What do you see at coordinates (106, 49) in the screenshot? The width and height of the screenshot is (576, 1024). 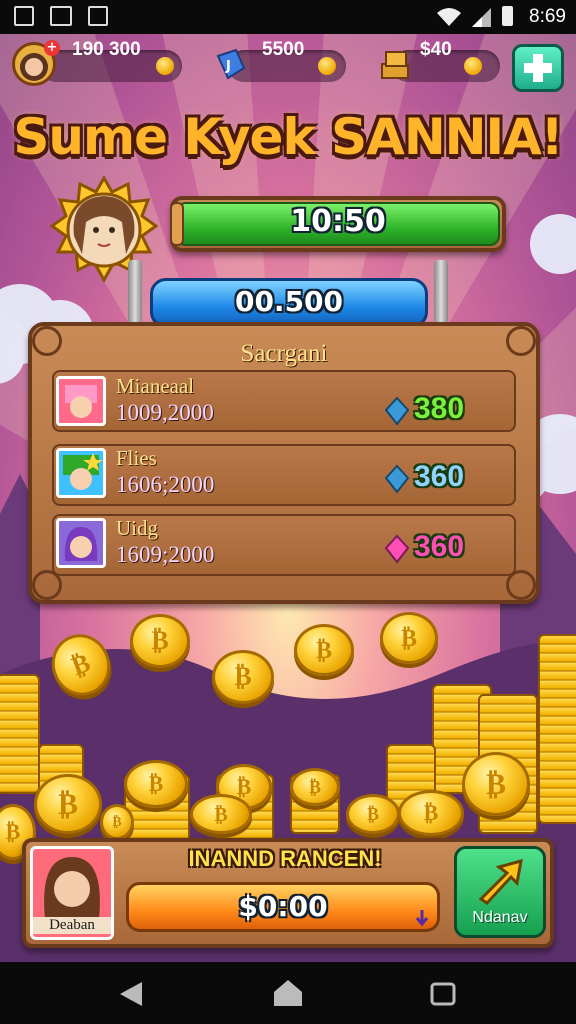 I see `coins-value: 190 300` at bounding box center [106, 49].